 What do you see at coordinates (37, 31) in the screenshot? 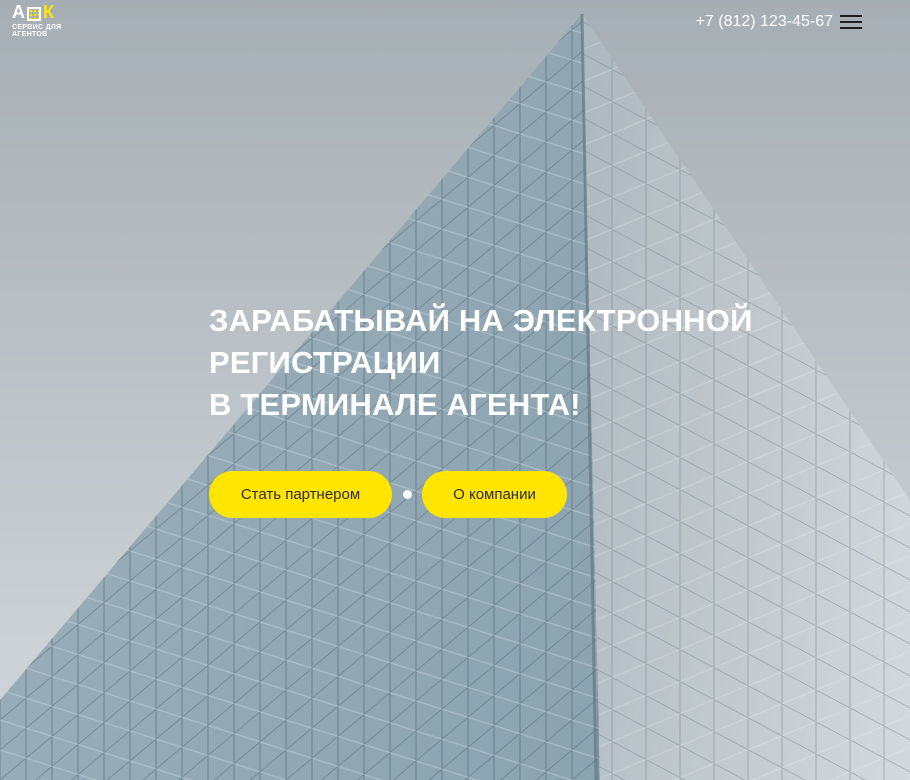
I see `logo-caption: СЕРВИС ДЛЯ АГЕНТОВ` at bounding box center [37, 31].